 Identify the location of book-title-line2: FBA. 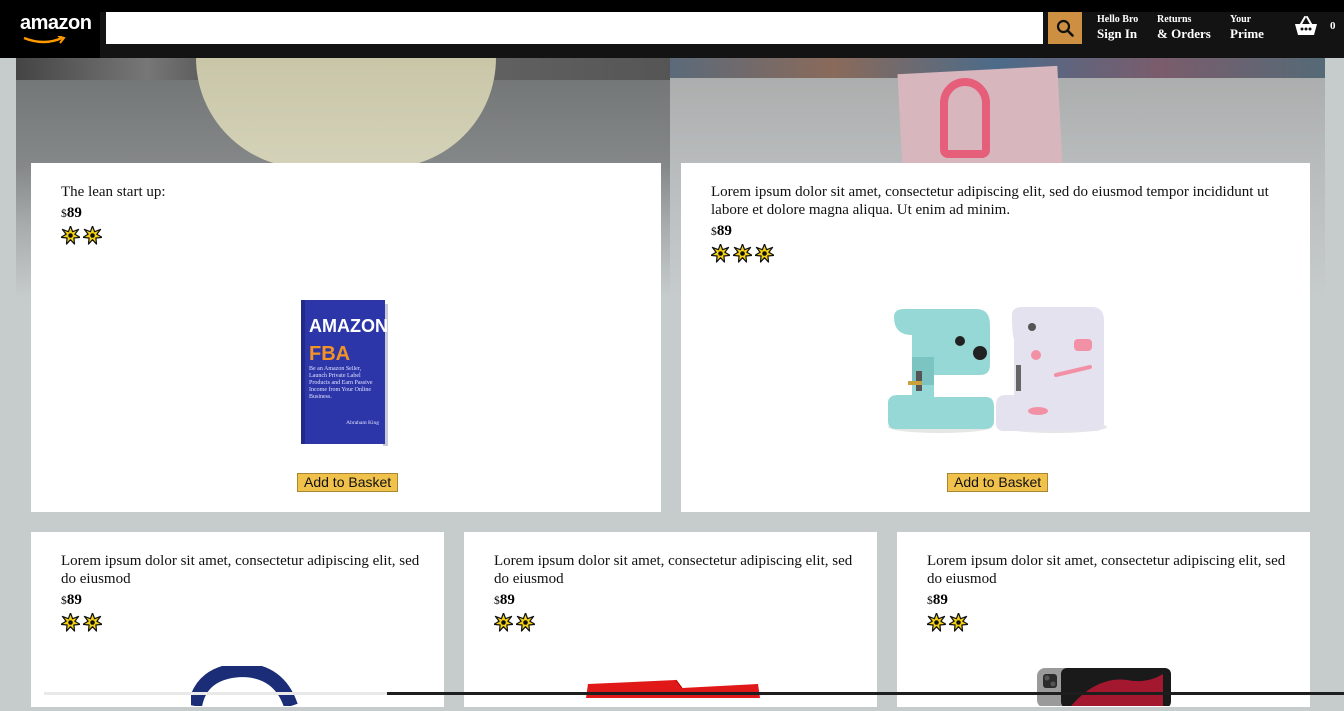
(329, 354).